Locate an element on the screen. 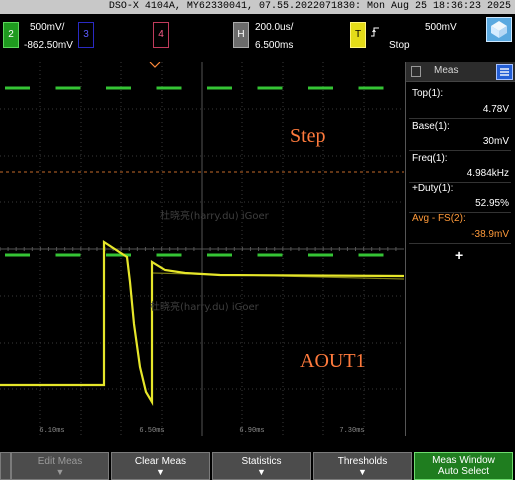 The width and height of the screenshot is (515, 480). annotation-step: Step is located at coordinates (308, 136).